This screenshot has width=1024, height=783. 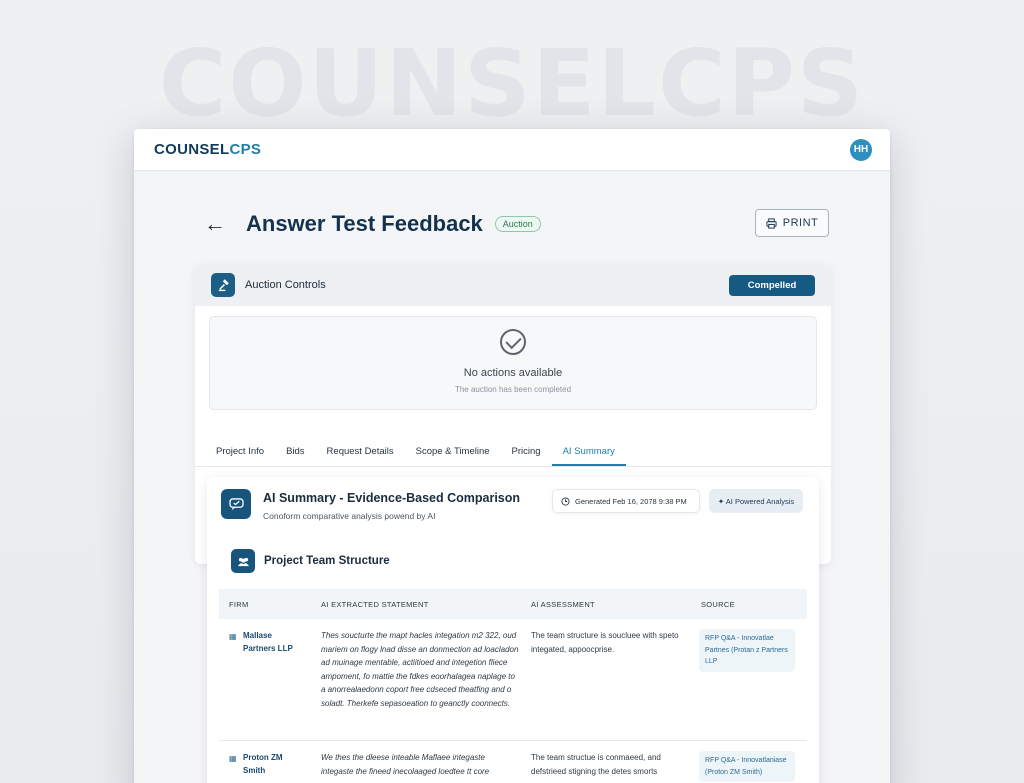 What do you see at coordinates (243, 561) in the screenshot?
I see `team-icon` at bounding box center [243, 561].